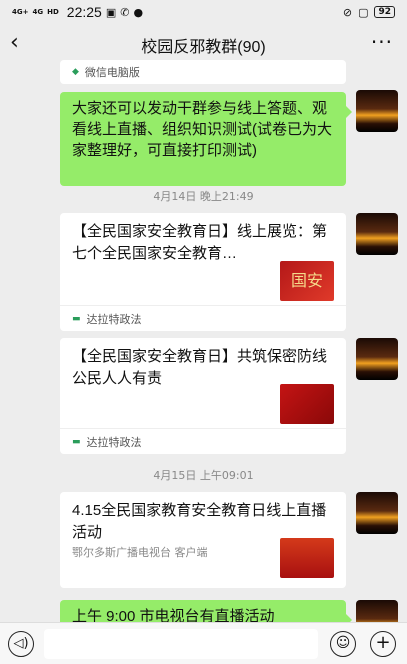 The image size is (407, 664). Describe the element at coordinates (199, 521) in the screenshot. I see `card-3-title: 4.15全民国家教育安全教育日线上直播活动` at that location.